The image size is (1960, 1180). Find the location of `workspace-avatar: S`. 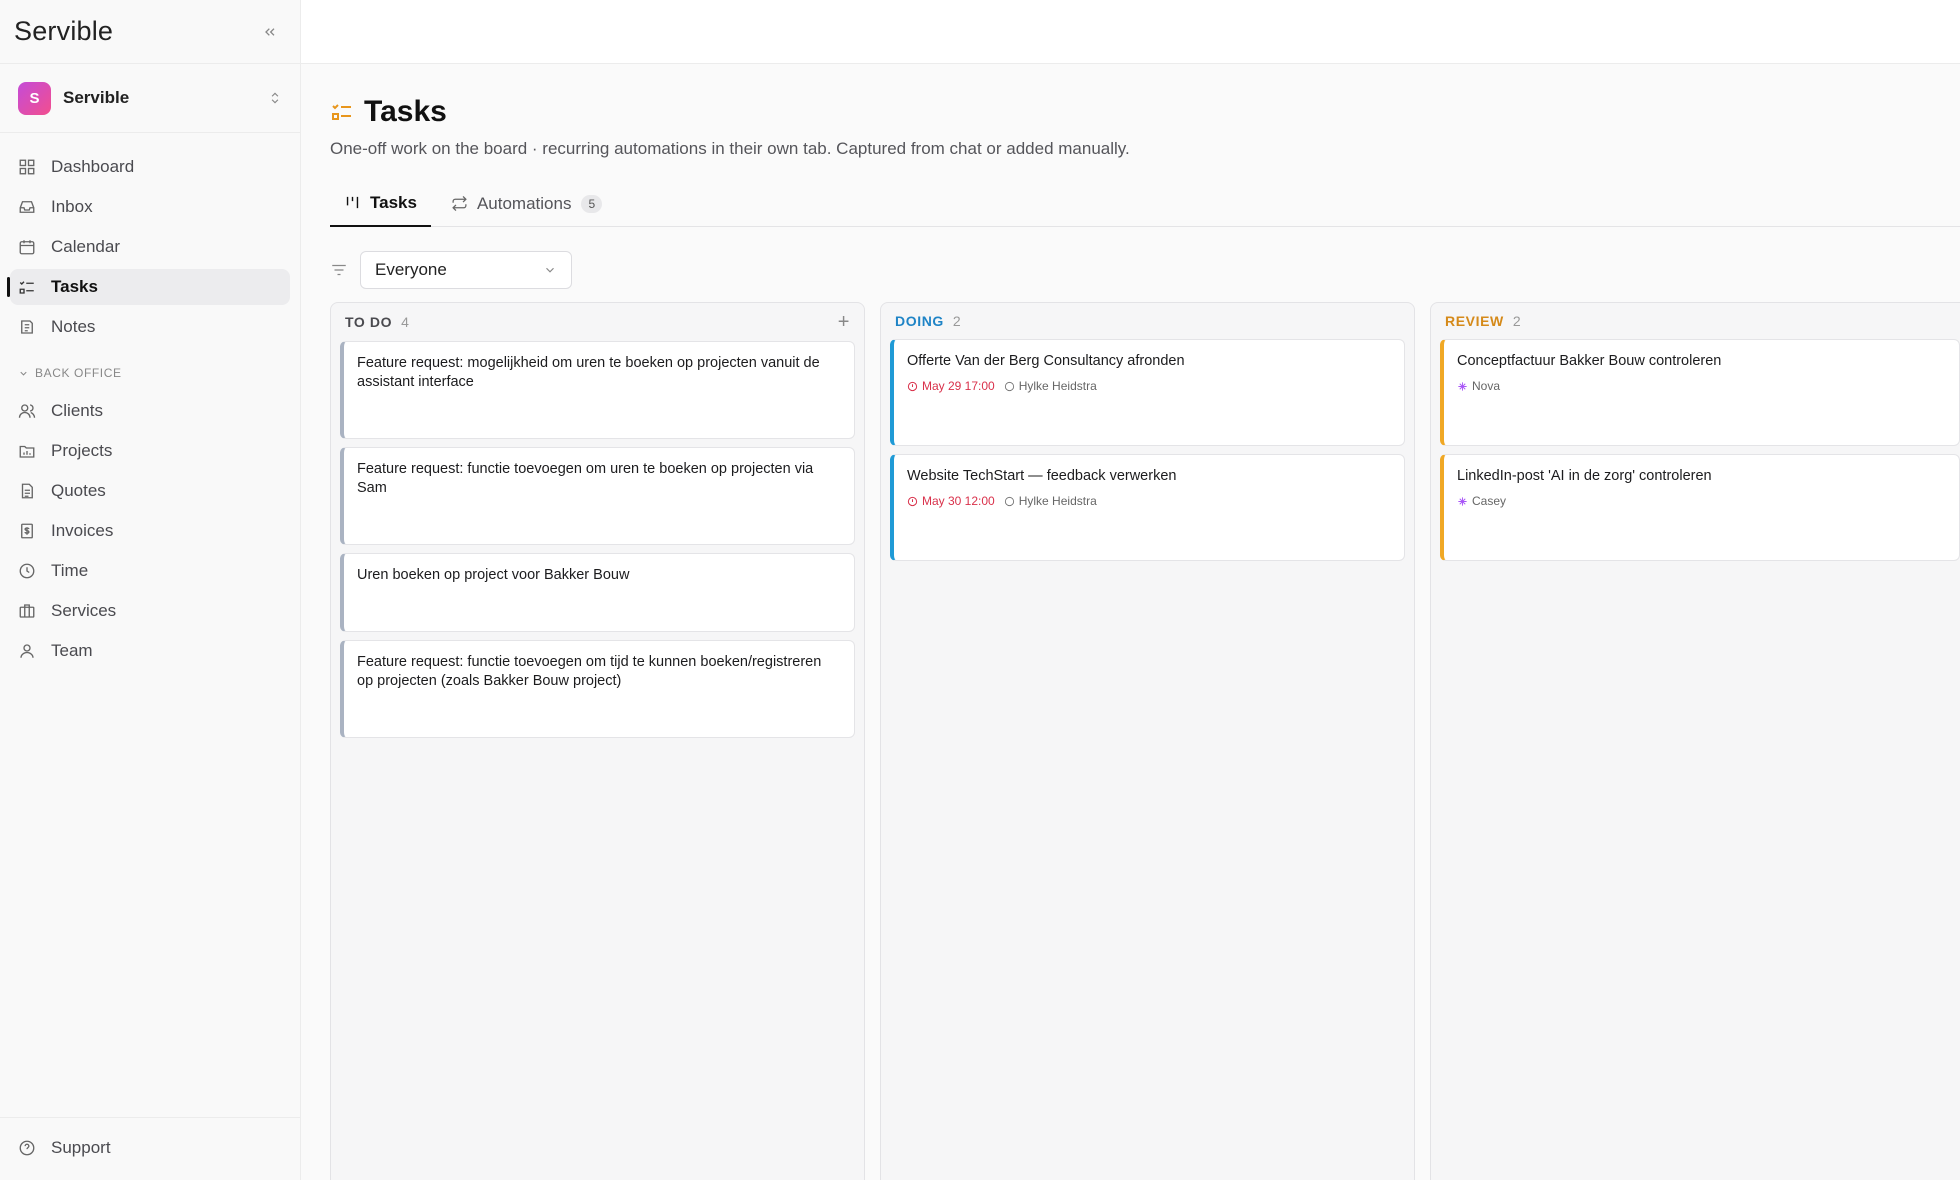

workspace-avatar: S is located at coordinates (34, 98).